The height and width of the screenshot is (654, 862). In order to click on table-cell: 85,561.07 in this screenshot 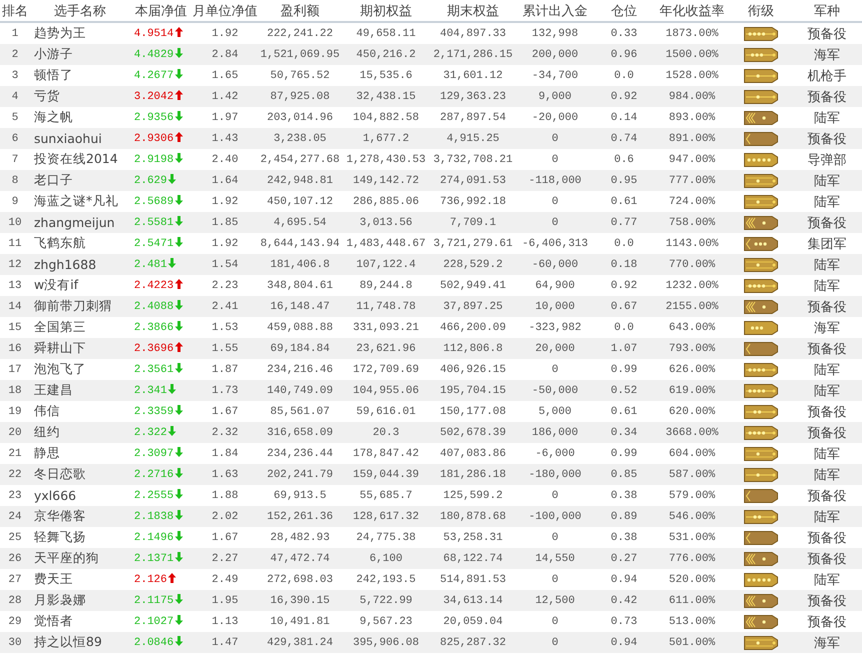, I will do `click(300, 411)`.